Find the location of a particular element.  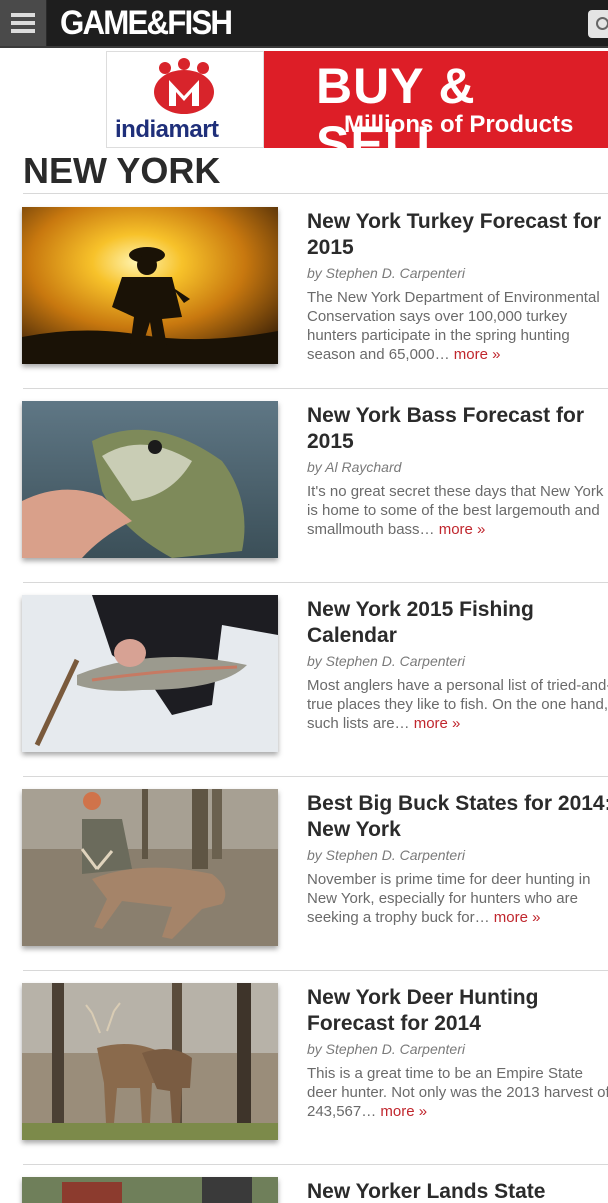

buck-deer-hunter-image is located at coordinates (150, 867).